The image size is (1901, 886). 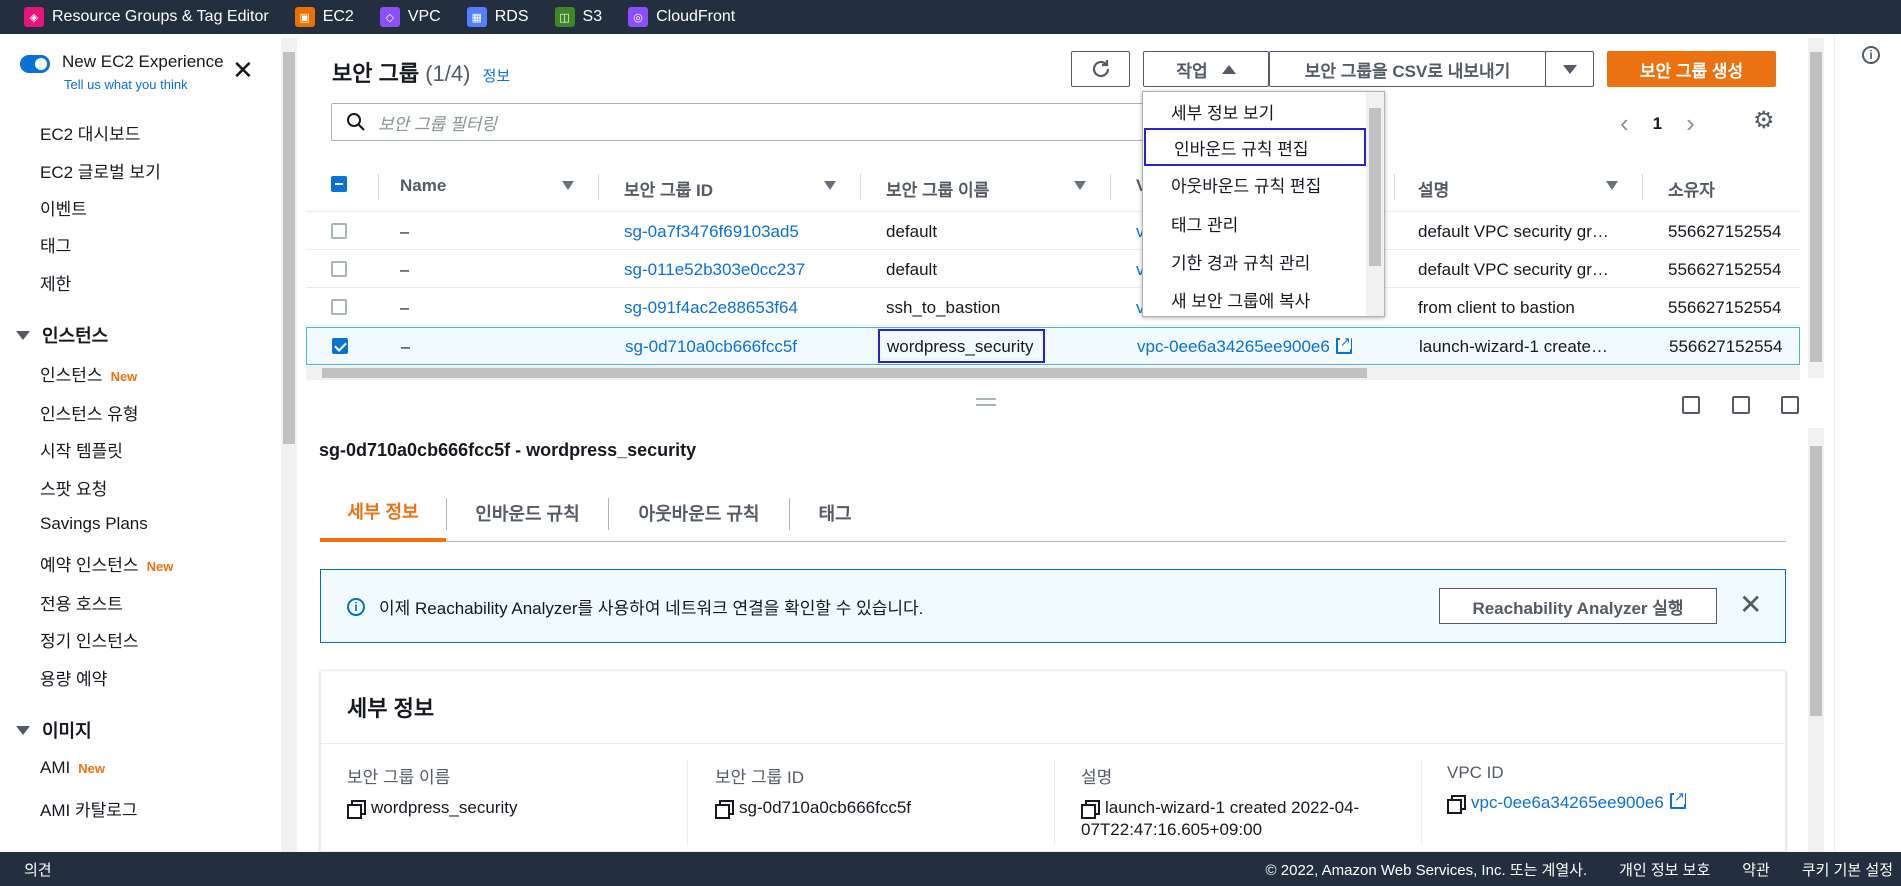 I want to click on fav-s3: ◫ S3, so click(x=578, y=17).